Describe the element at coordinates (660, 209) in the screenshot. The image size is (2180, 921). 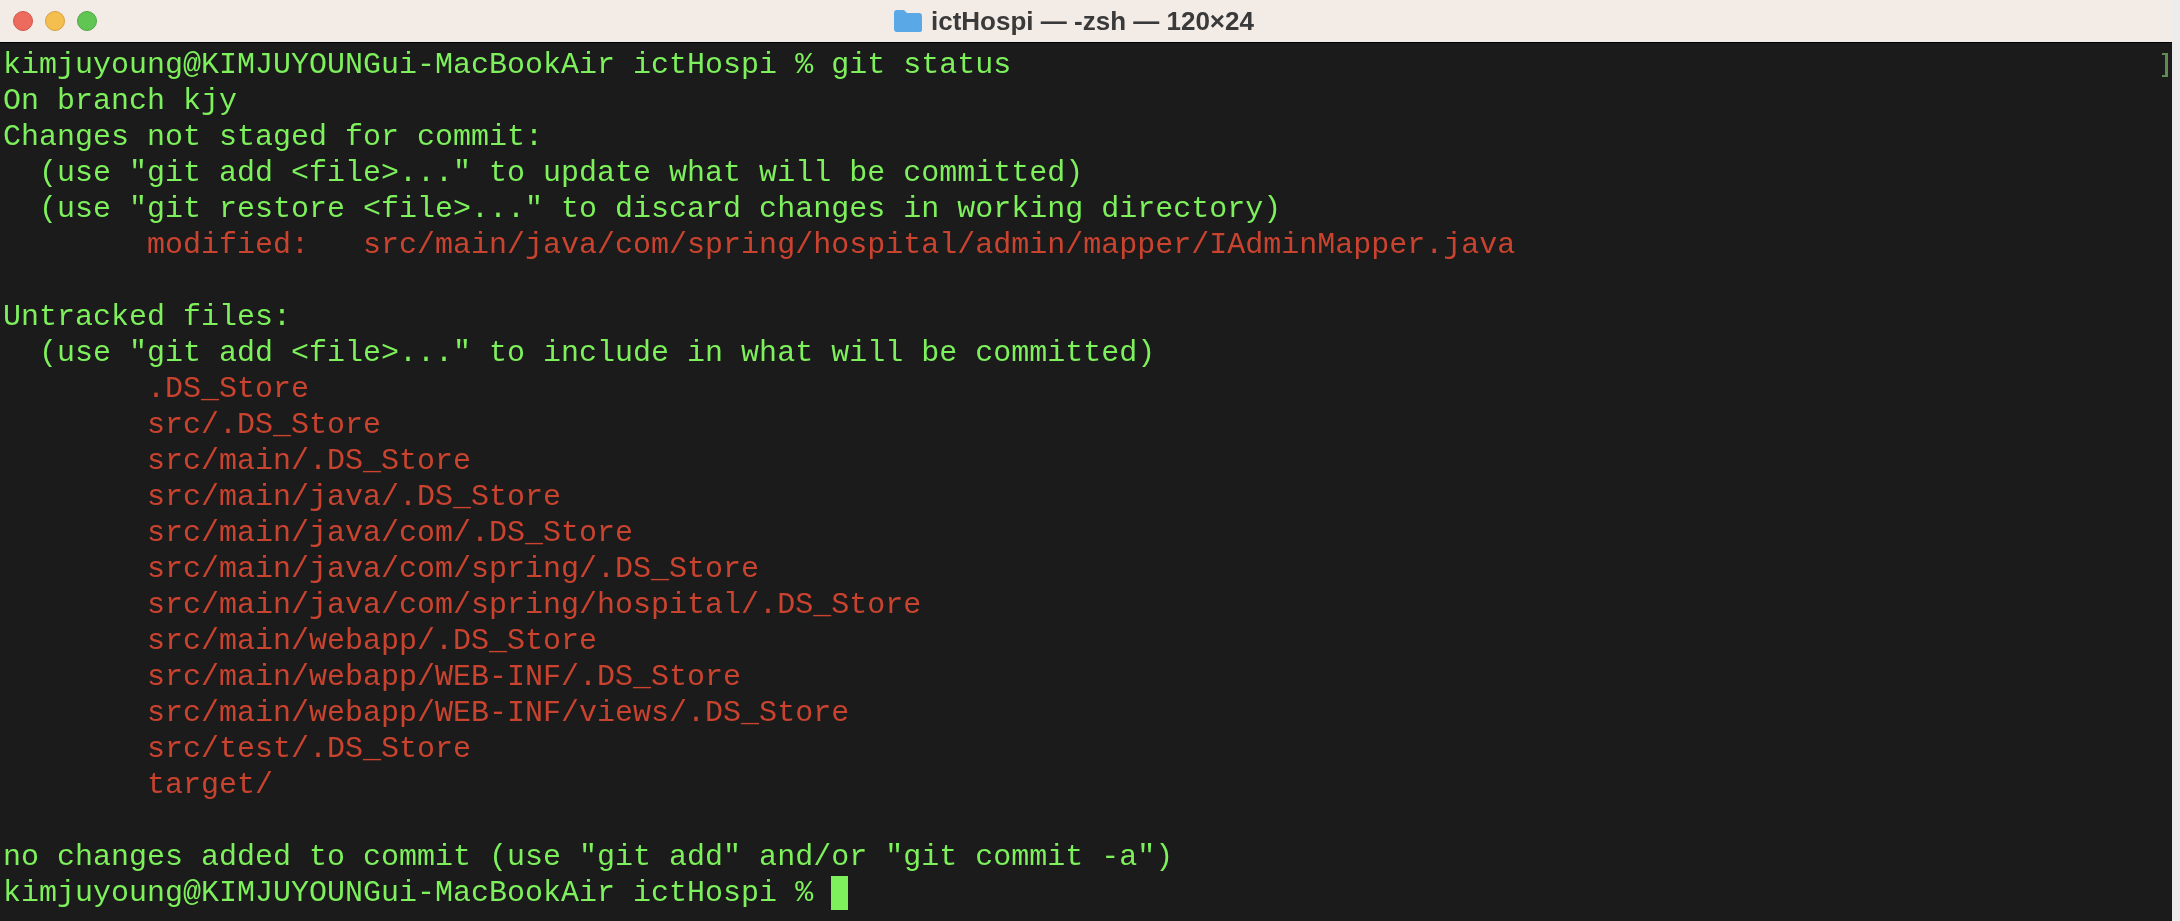
I see `terminal-line: (use "git restore <file>..." to discard changes in working directory)` at that location.